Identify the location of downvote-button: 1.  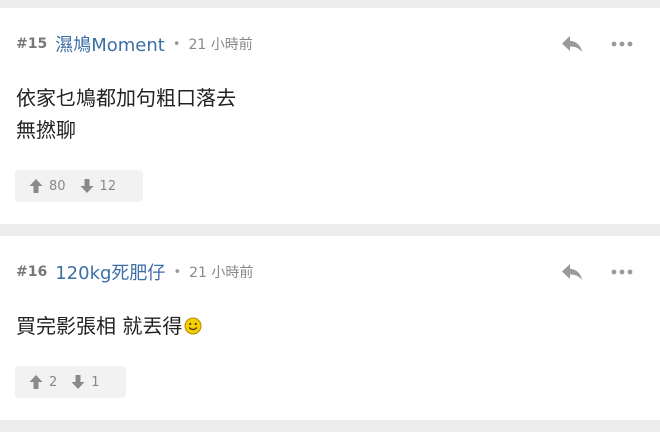
(85, 382).